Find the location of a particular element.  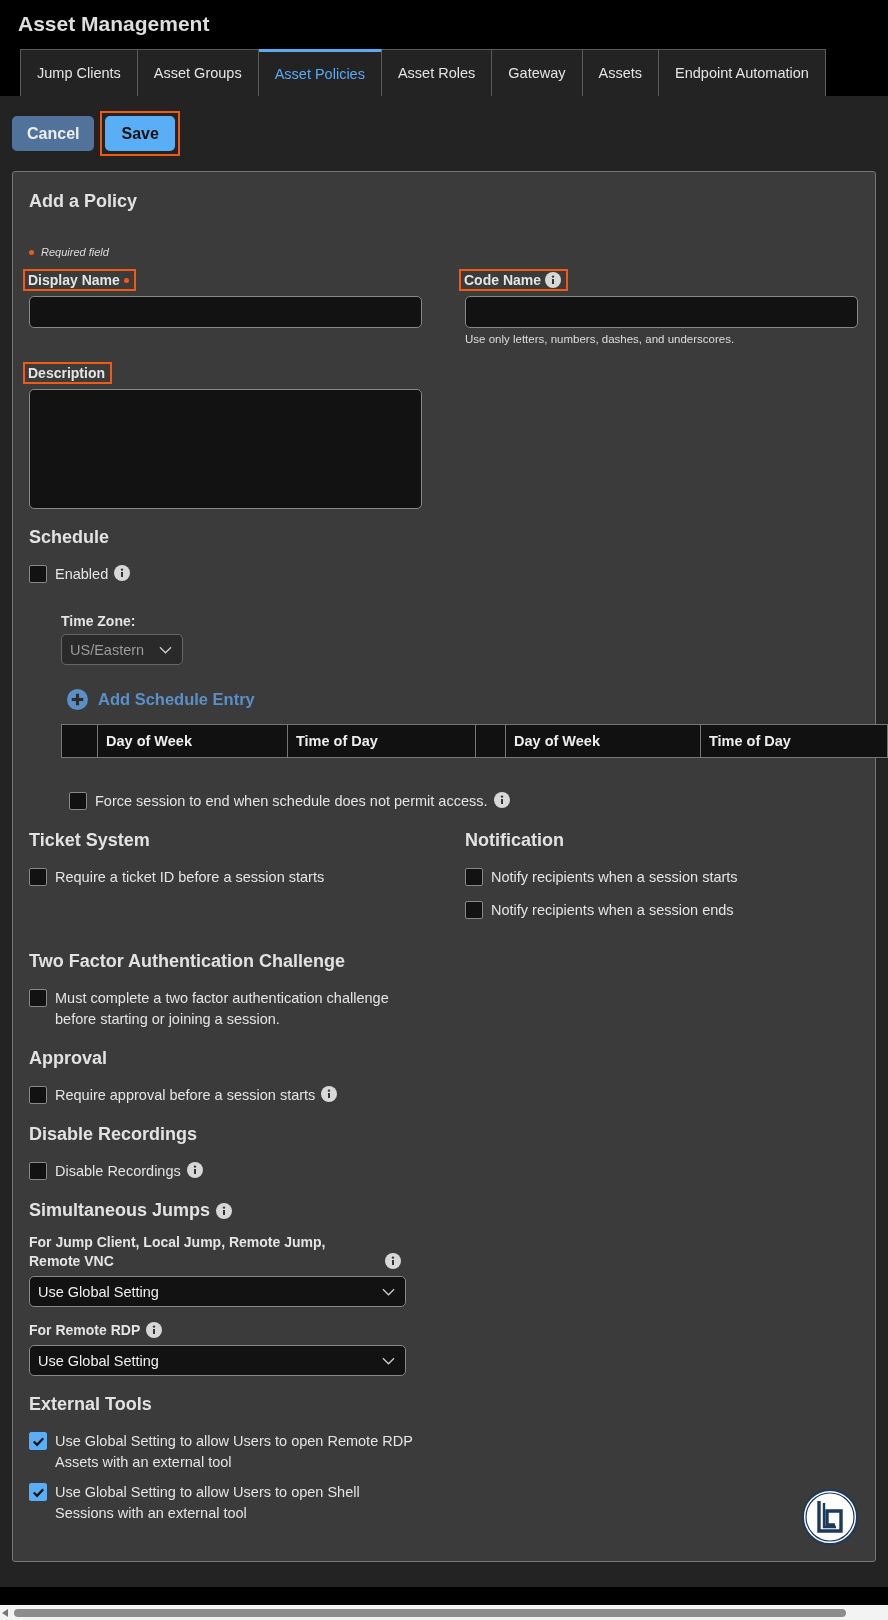

plus-circle-icon is located at coordinates (77, 699).